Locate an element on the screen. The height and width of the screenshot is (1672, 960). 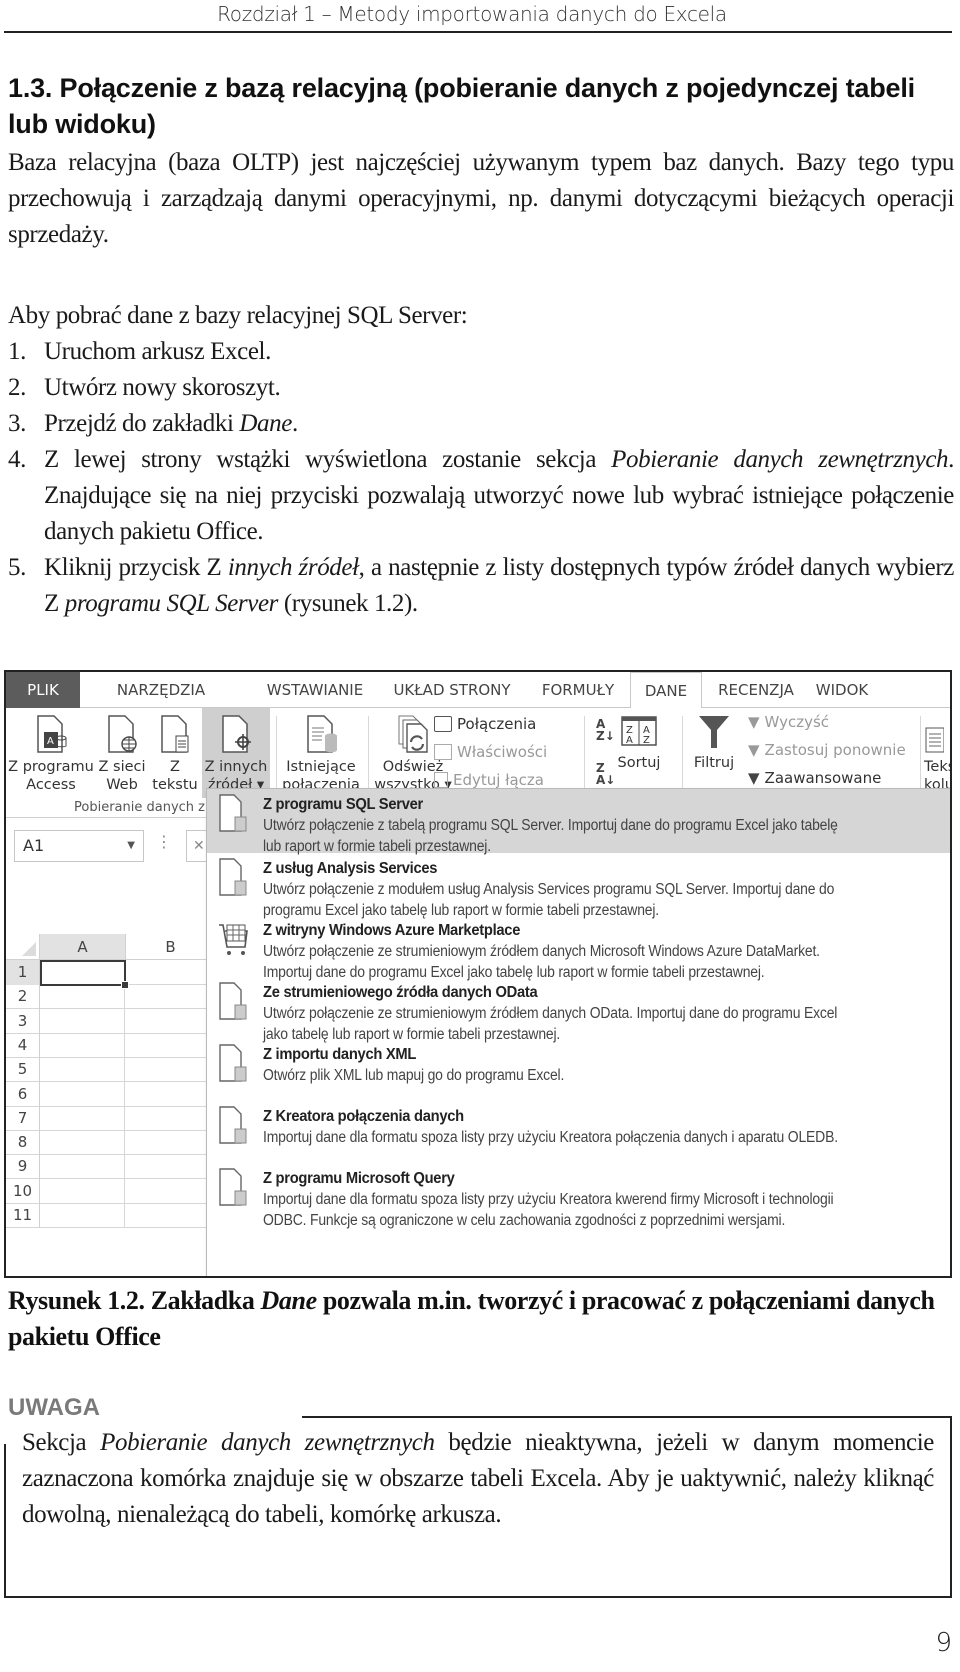
worksheet-row: 3 is located at coordinates (111, 1021).